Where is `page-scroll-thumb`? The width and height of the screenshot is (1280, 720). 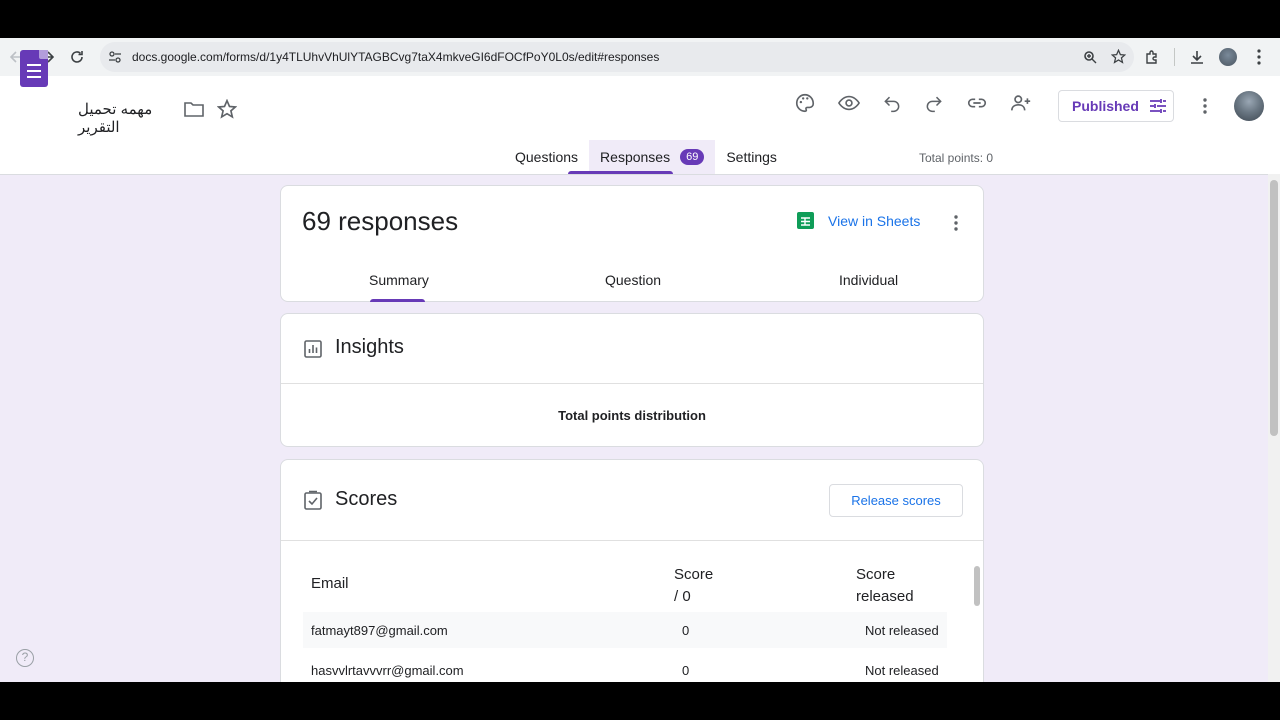
page-scroll-thumb is located at coordinates (1274, 308).